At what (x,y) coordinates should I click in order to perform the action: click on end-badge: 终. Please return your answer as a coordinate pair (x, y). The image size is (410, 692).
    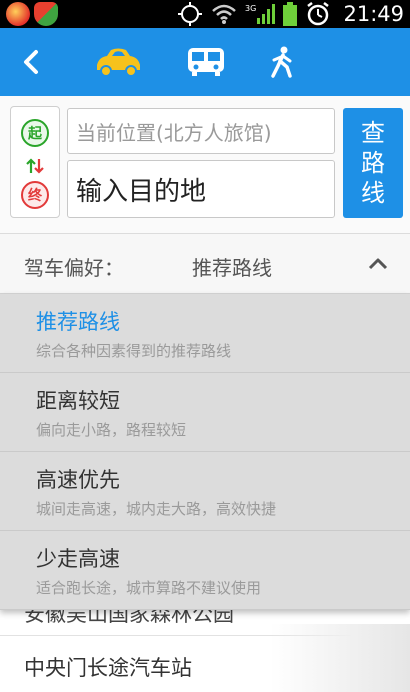
    Looking at the image, I should click on (35, 195).